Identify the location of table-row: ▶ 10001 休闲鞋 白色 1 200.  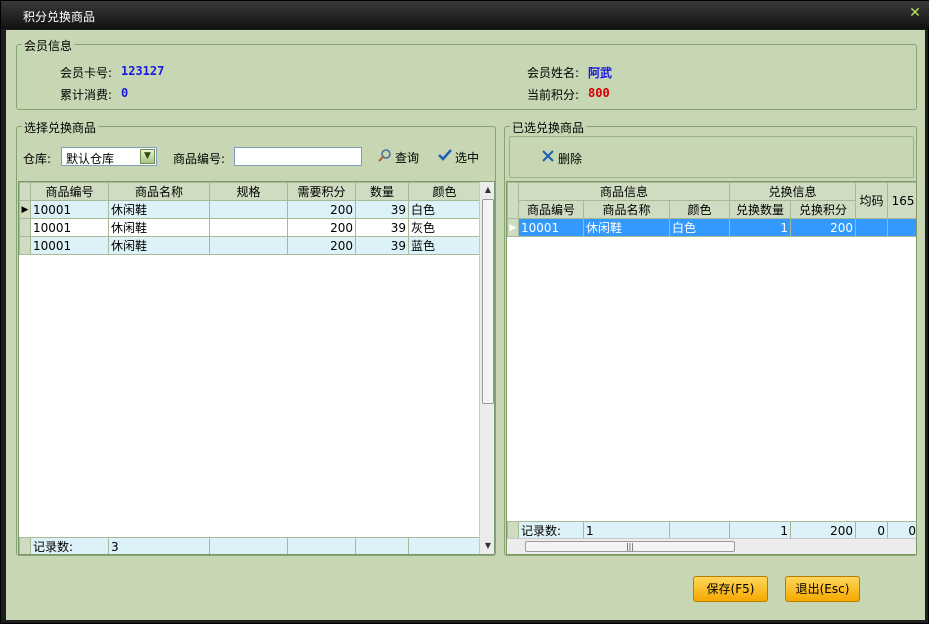
(711, 227).